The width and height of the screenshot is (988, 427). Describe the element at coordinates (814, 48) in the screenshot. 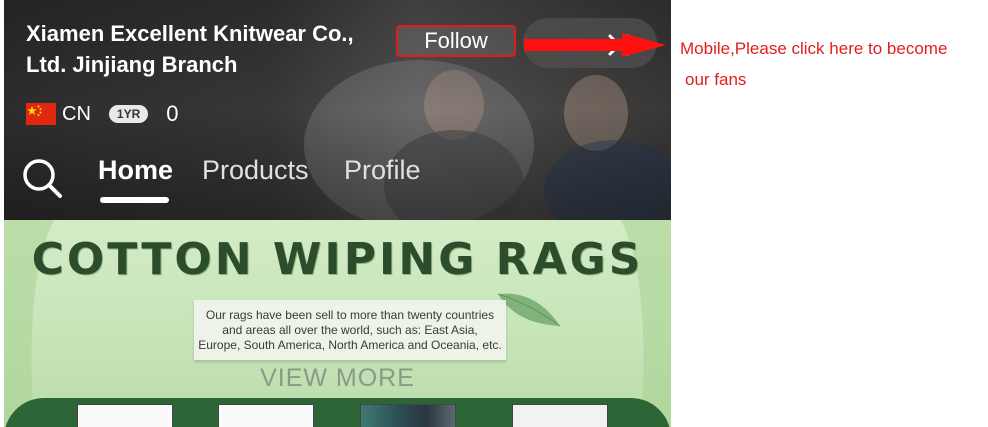

I see `annotation-line: Mobile,Please click here to become` at that location.